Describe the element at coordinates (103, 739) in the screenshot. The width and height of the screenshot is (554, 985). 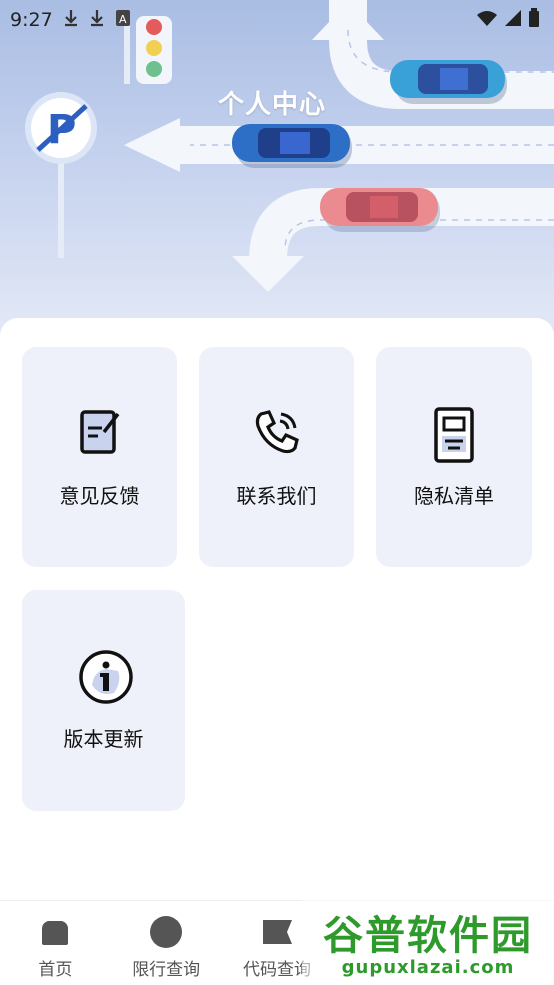
I see `version-update-label: 版本更新` at that location.